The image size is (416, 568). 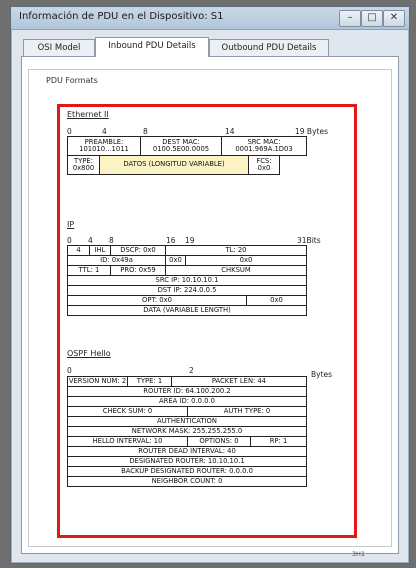 What do you see at coordinates (187, 481) in the screenshot?
I see `ospf-neighbor-count: NEIGHBOR COUNT: 0` at bounding box center [187, 481].